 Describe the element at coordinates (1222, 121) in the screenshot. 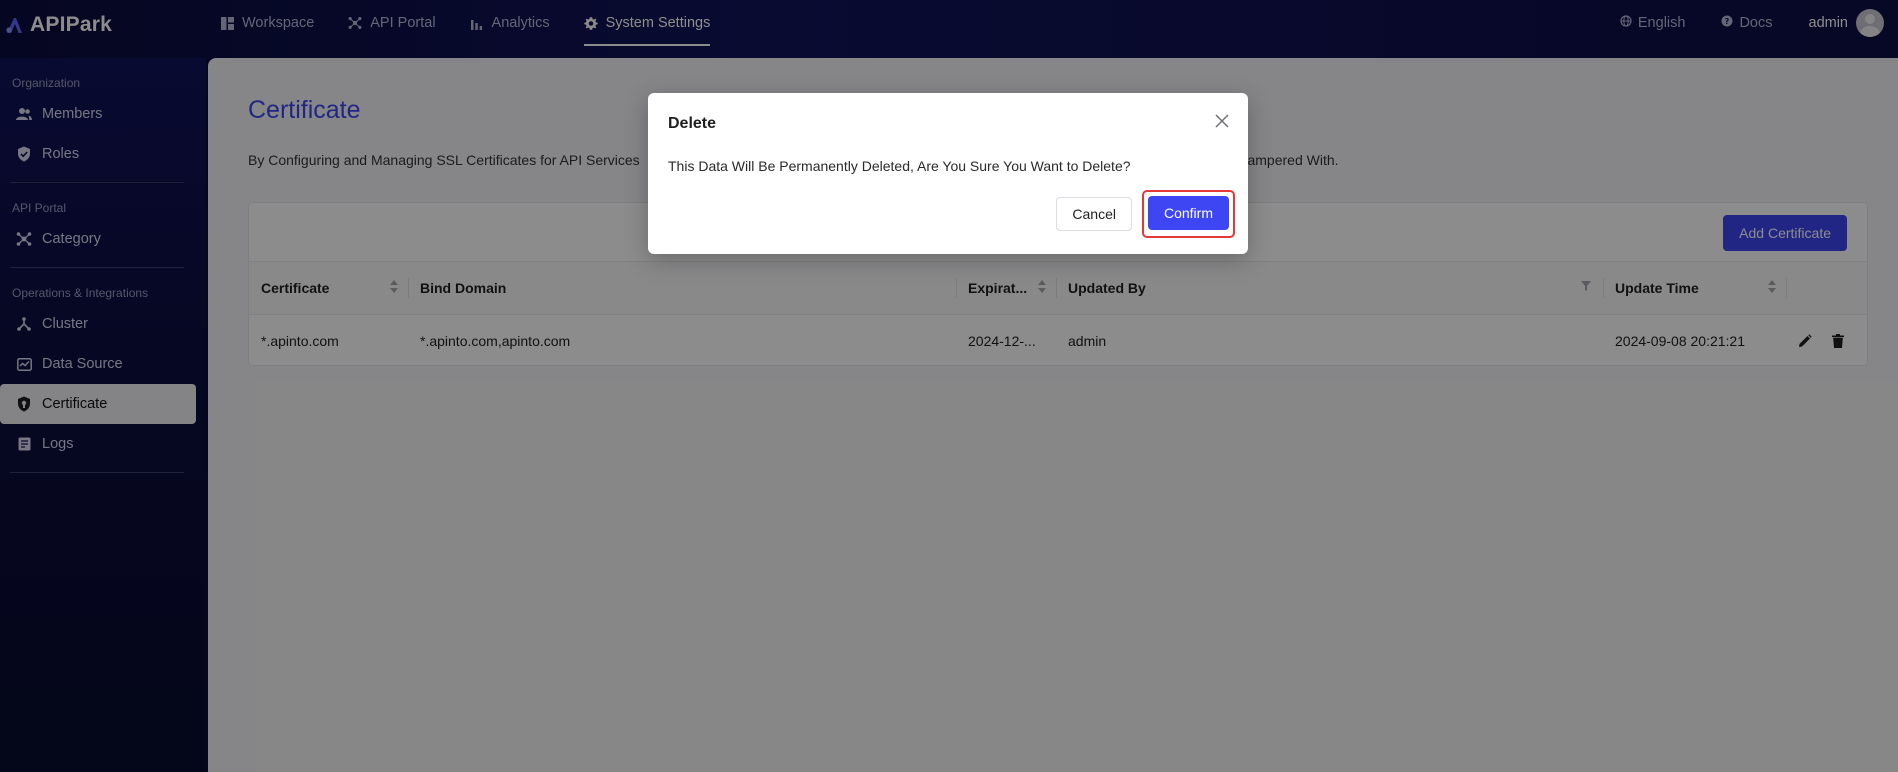

I see `close-icon` at that location.